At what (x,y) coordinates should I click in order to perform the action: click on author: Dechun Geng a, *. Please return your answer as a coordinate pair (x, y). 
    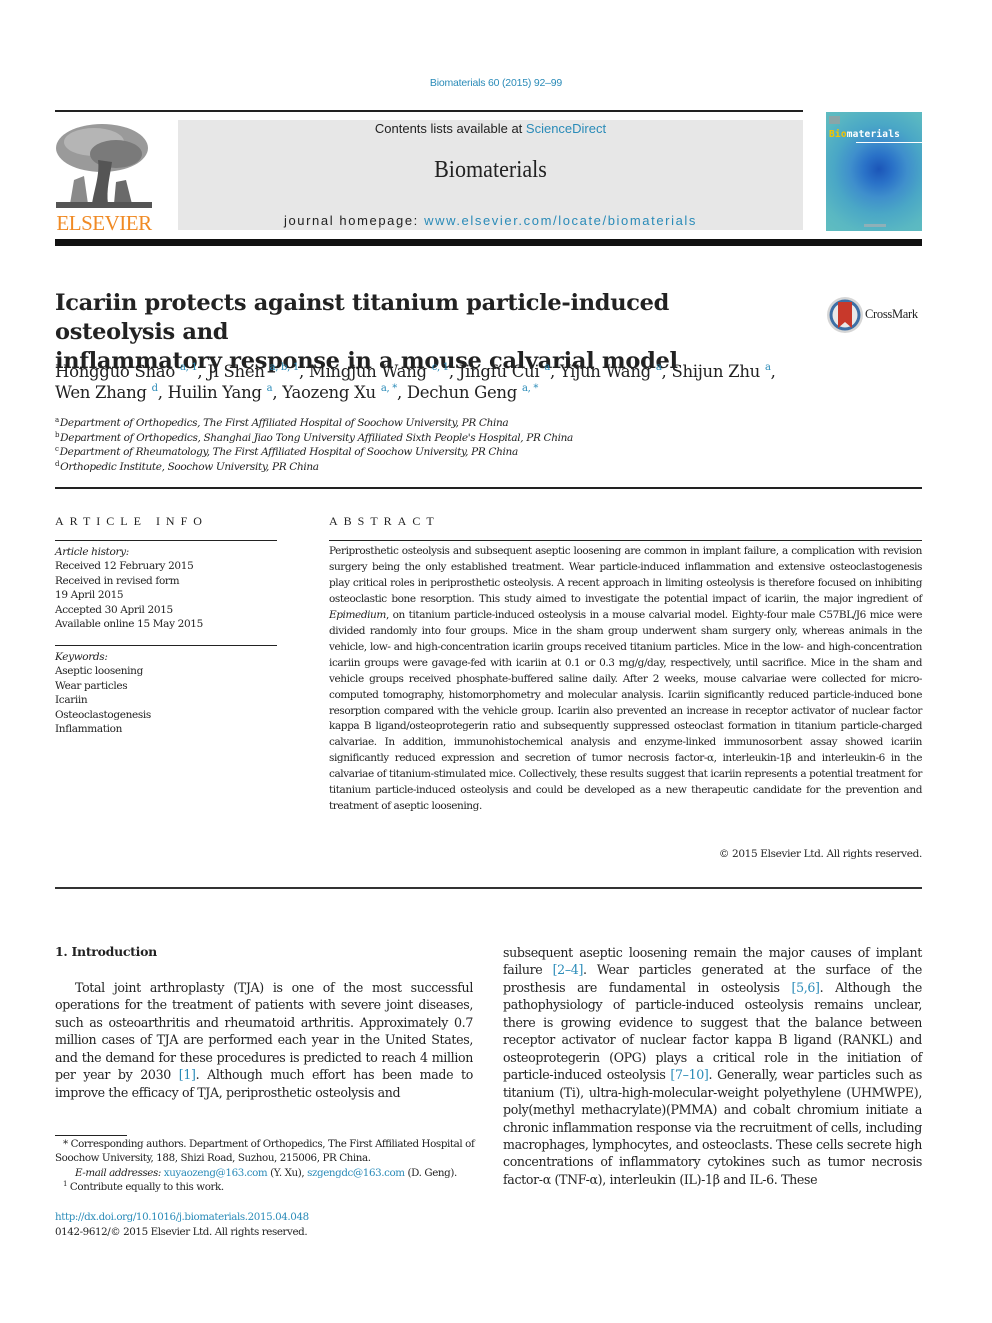
    Looking at the image, I should click on (473, 392).